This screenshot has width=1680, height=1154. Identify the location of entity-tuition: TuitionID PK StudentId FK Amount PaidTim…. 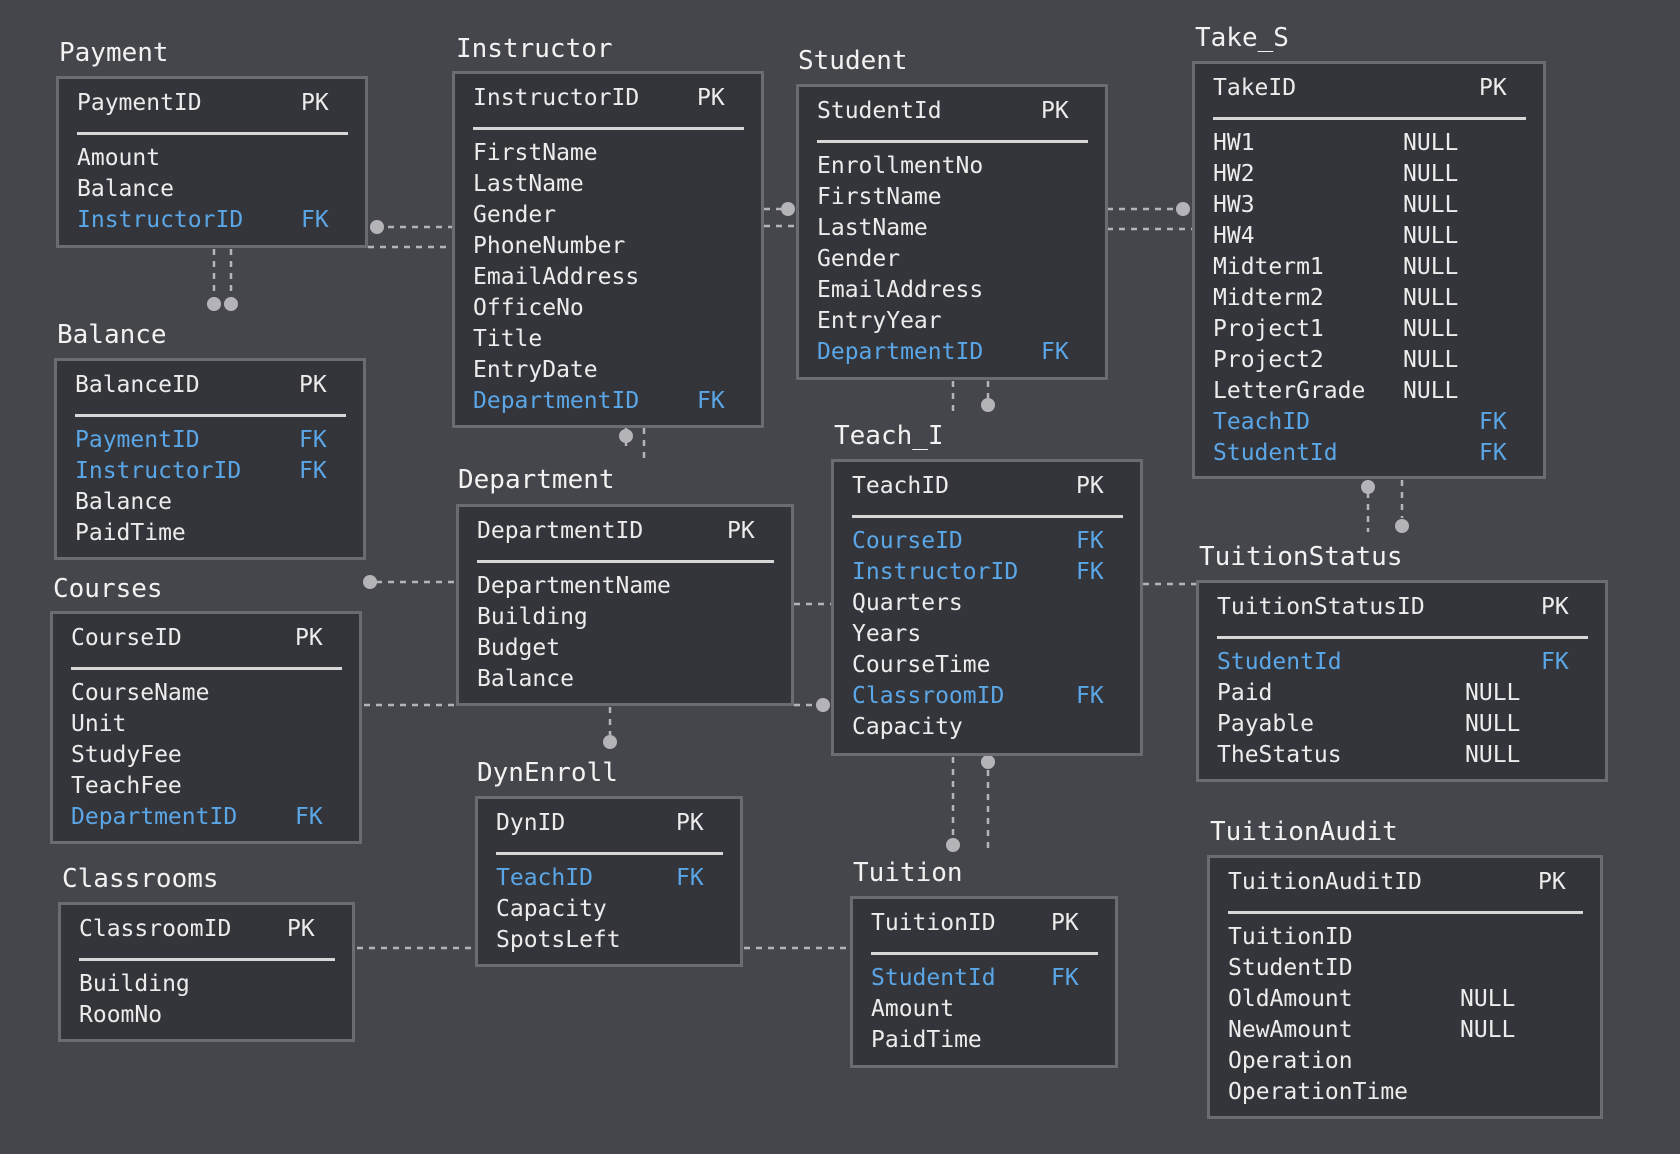
(984, 982).